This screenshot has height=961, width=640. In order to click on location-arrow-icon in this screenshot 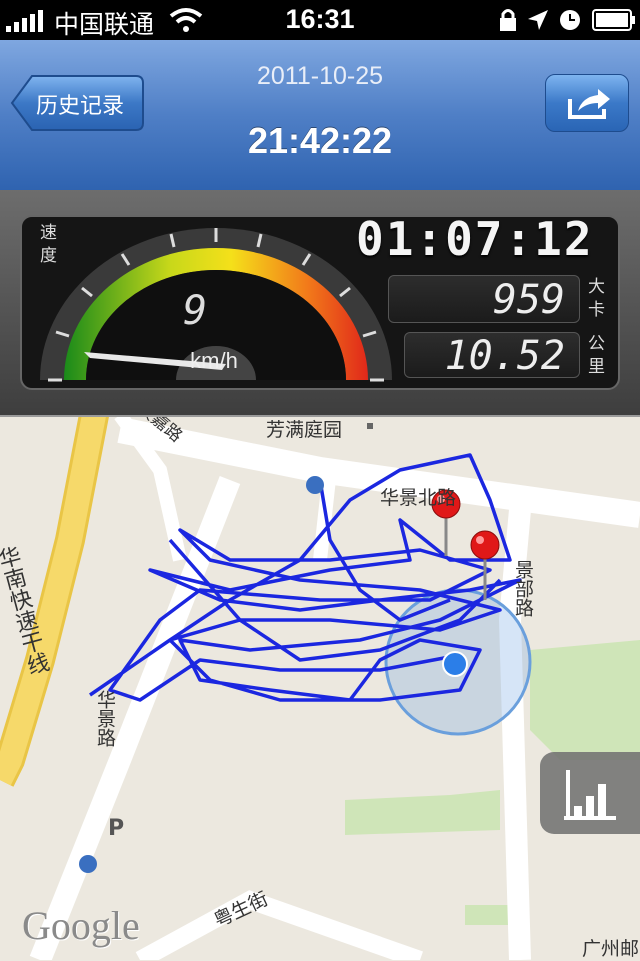, I will do `click(538, 20)`.